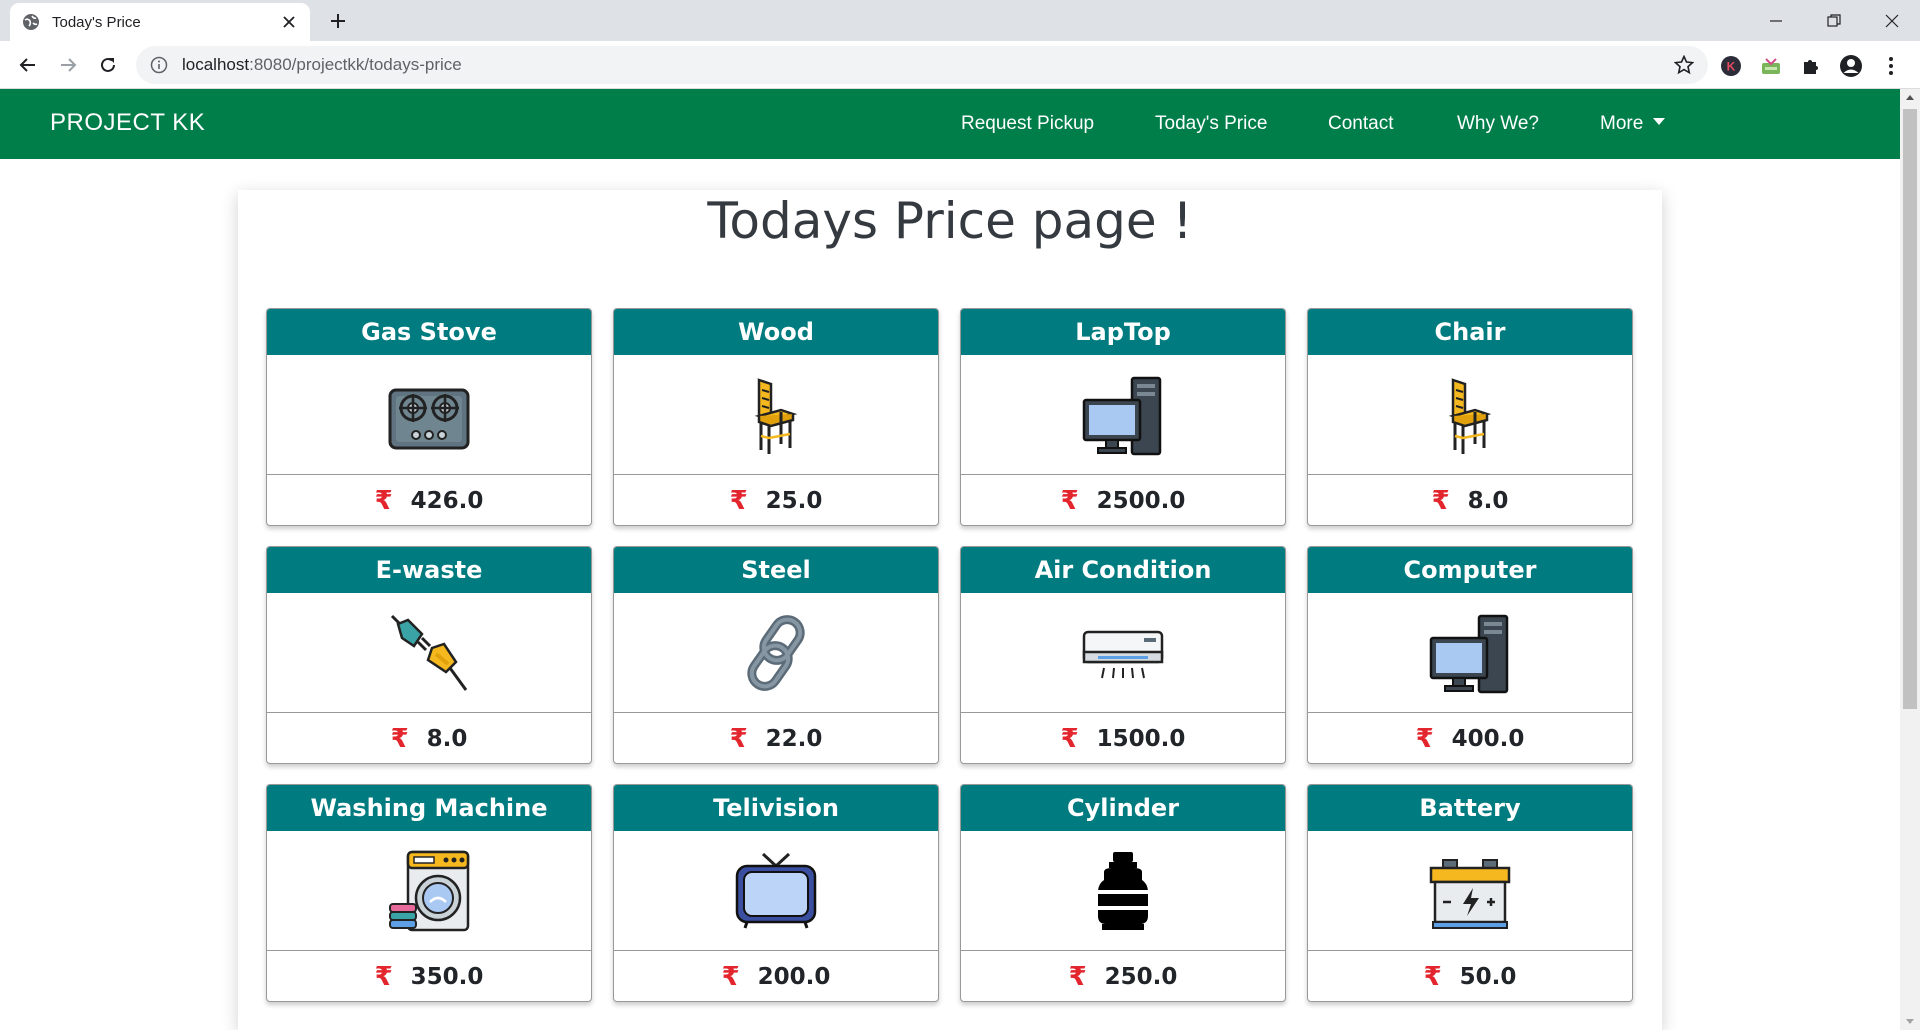  Describe the element at coordinates (776, 808) in the screenshot. I see `card-title: Telivision` at that location.